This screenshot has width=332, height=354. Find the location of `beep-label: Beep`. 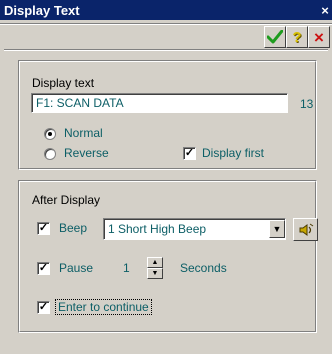

beep-label: Beep is located at coordinates (73, 228).